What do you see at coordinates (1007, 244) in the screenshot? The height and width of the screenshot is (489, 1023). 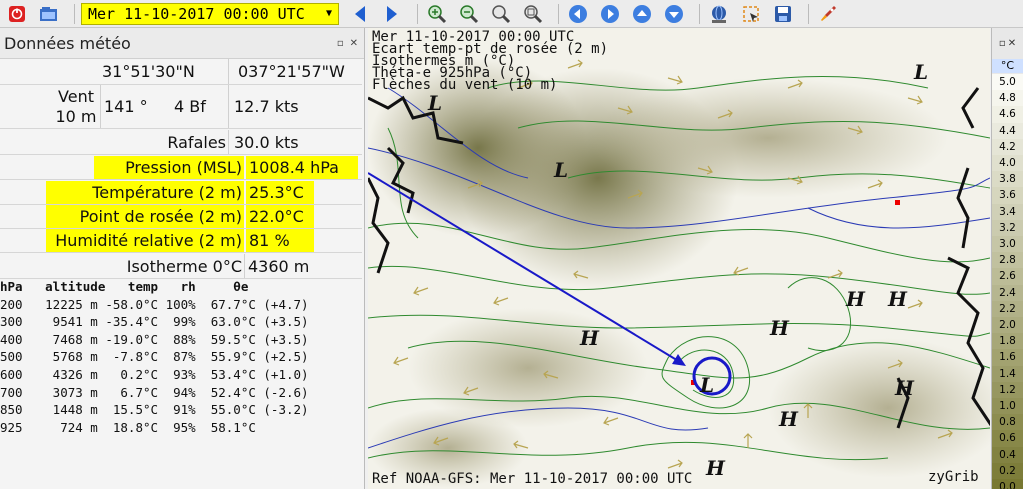 I see `legend-value: 3.0` at bounding box center [1007, 244].